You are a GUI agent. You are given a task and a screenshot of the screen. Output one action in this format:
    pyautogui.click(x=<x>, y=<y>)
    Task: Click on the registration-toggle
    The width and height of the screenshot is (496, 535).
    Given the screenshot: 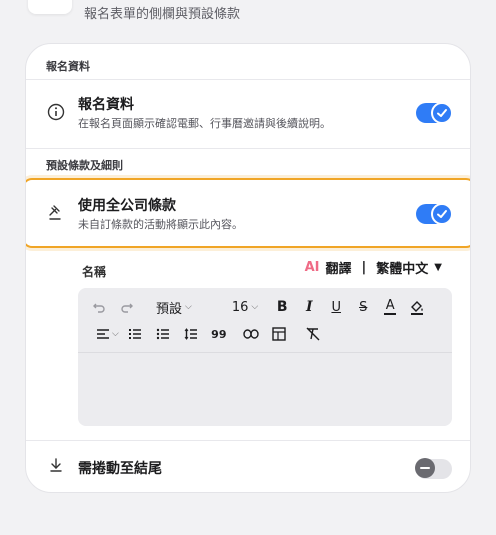 What is the action you would take?
    pyautogui.click(x=434, y=113)
    